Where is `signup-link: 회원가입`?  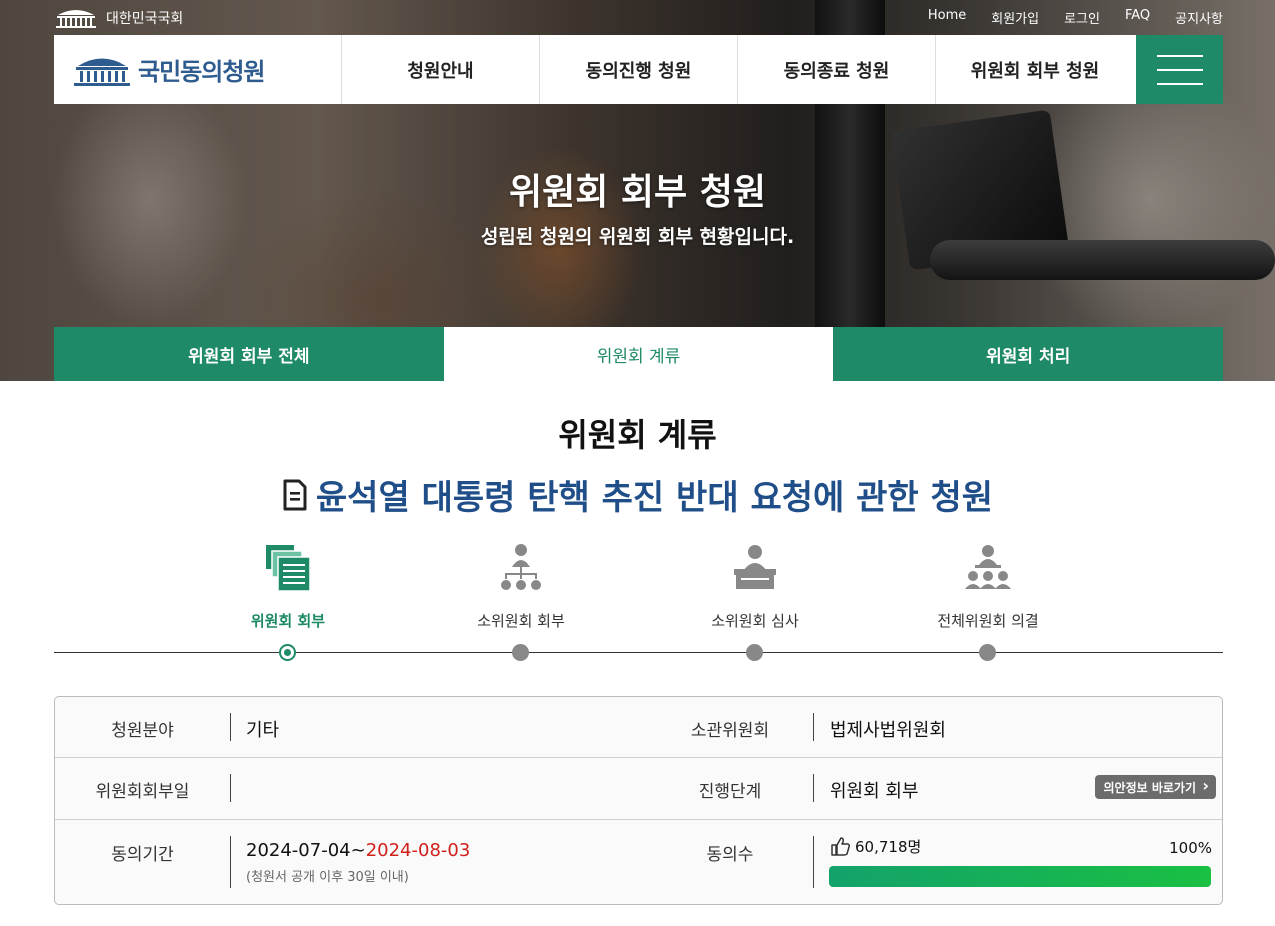 signup-link: 회원가입 is located at coordinates (1015, 17).